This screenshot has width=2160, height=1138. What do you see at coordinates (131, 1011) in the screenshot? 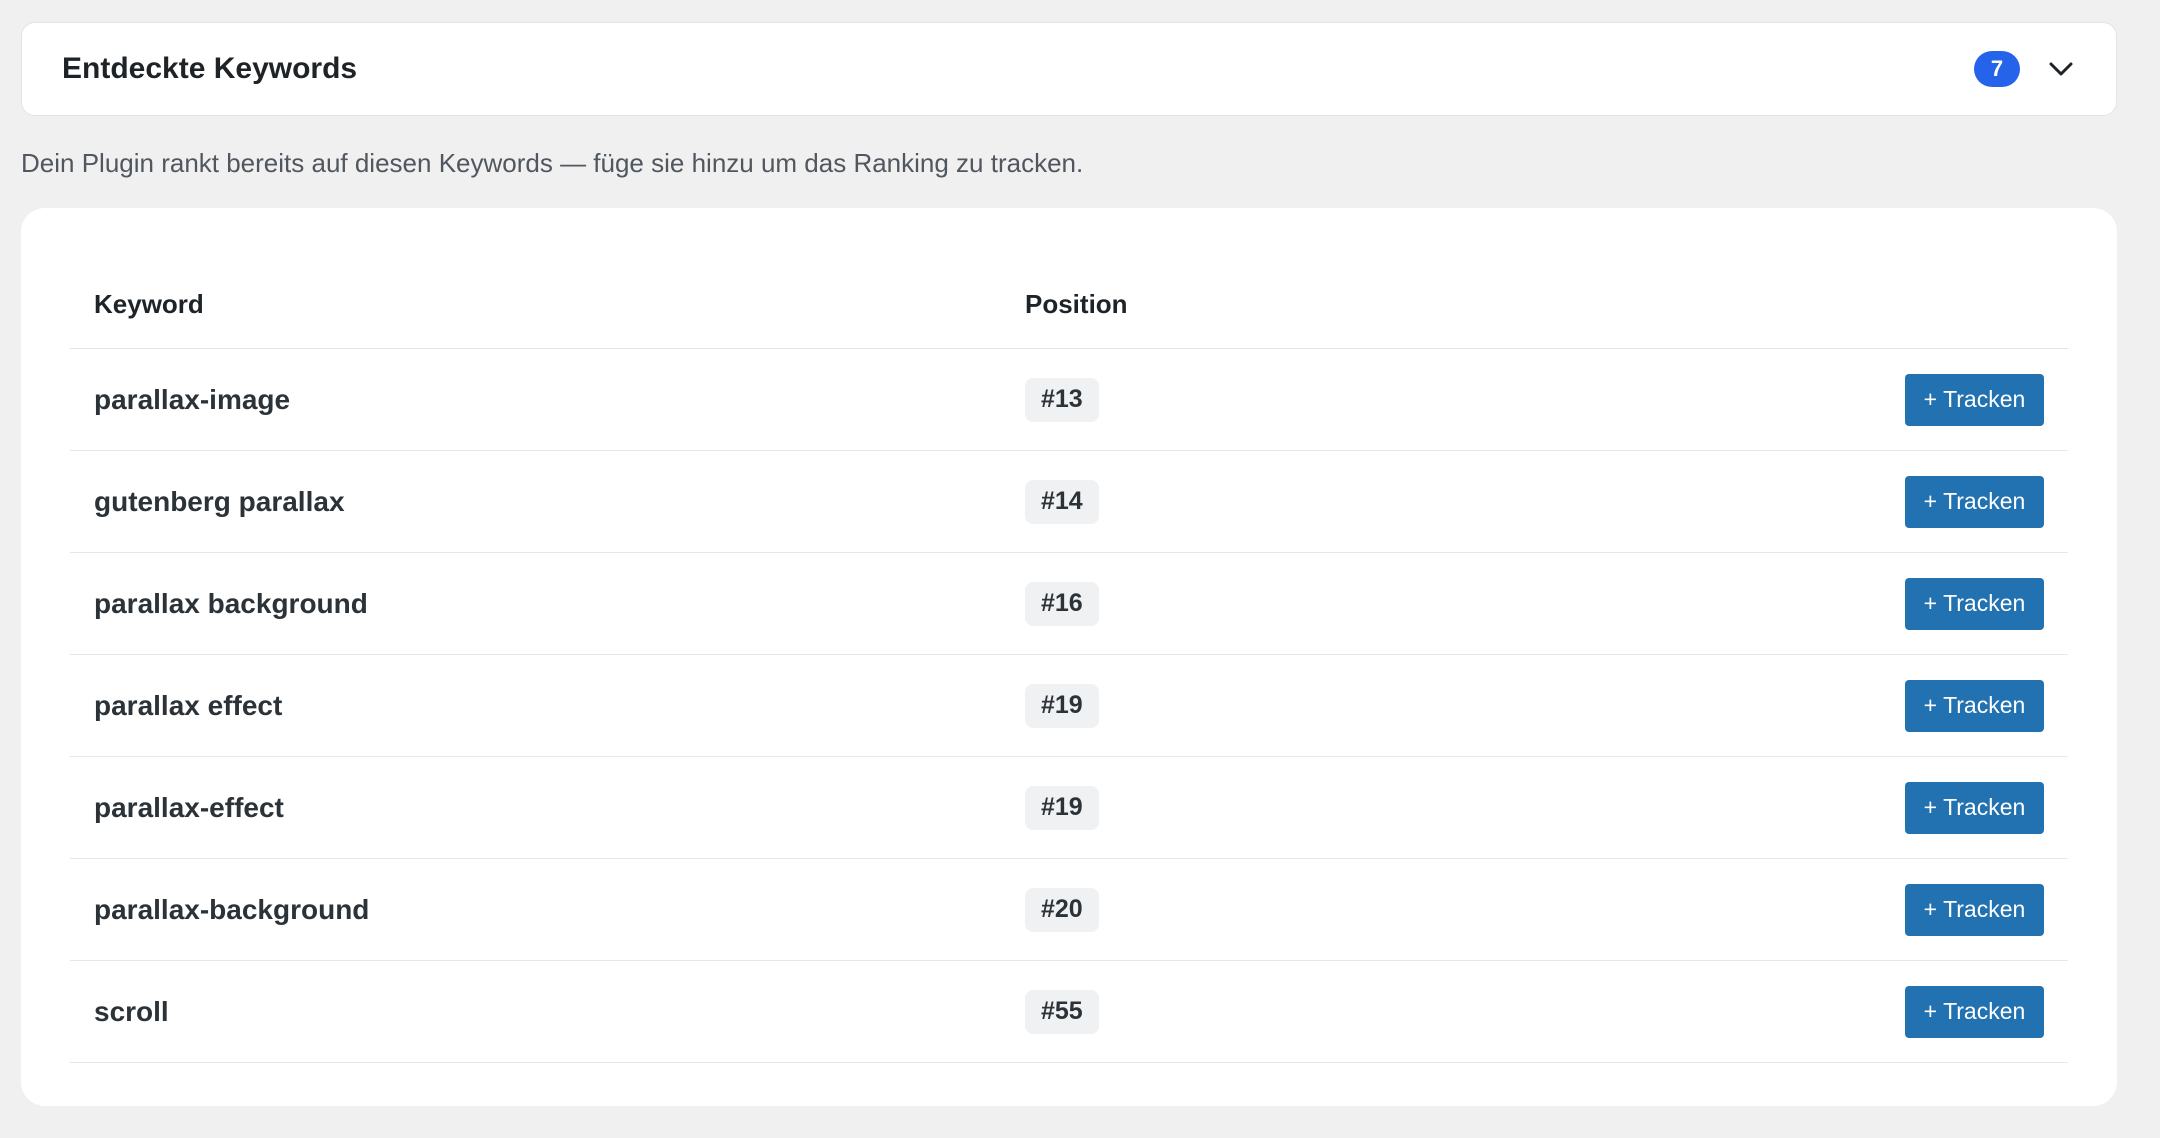
I see `keyword-cell: scroll` at bounding box center [131, 1011].